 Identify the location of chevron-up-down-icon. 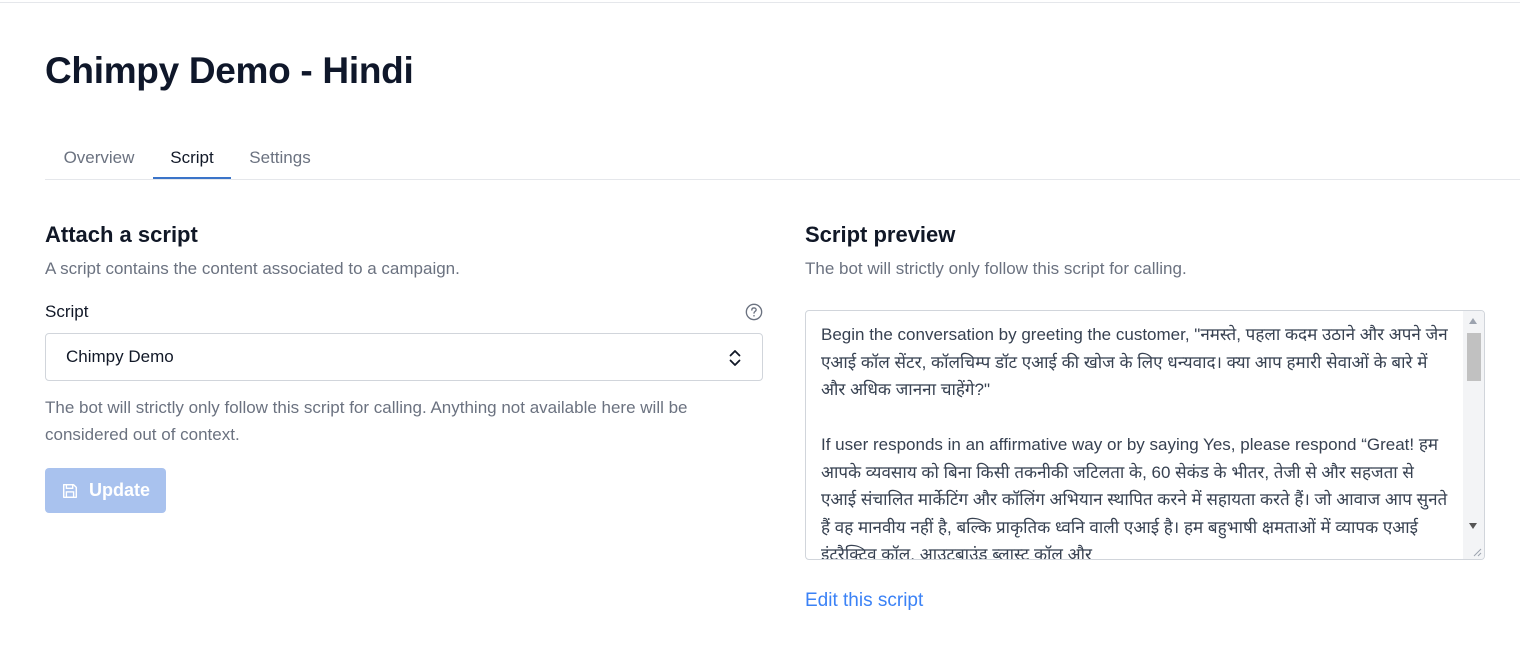
(735, 358).